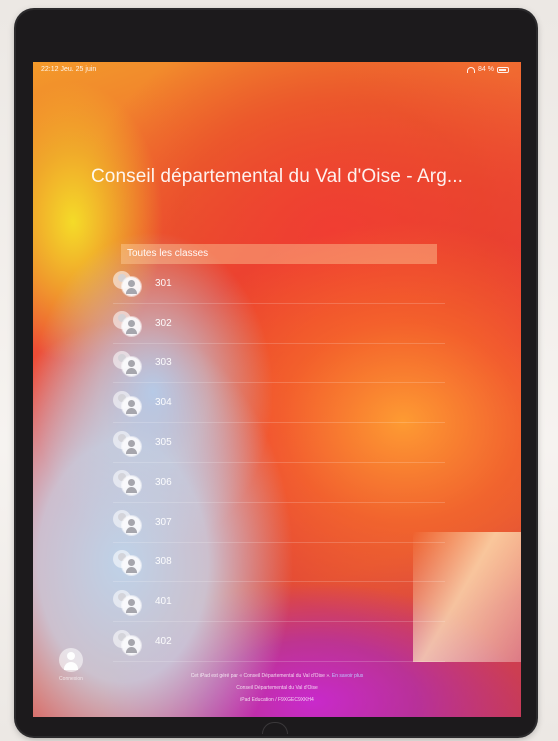 The width and height of the screenshot is (558, 741). I want to click on class-label: 306, so click(163, 482).